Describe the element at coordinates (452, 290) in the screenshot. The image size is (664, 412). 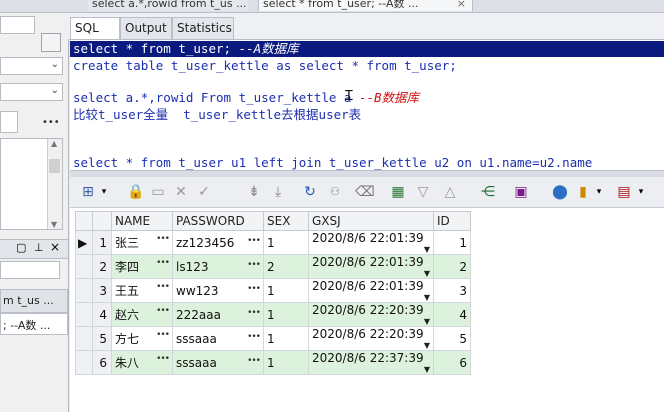
I see `cell-id: 3` at that location.